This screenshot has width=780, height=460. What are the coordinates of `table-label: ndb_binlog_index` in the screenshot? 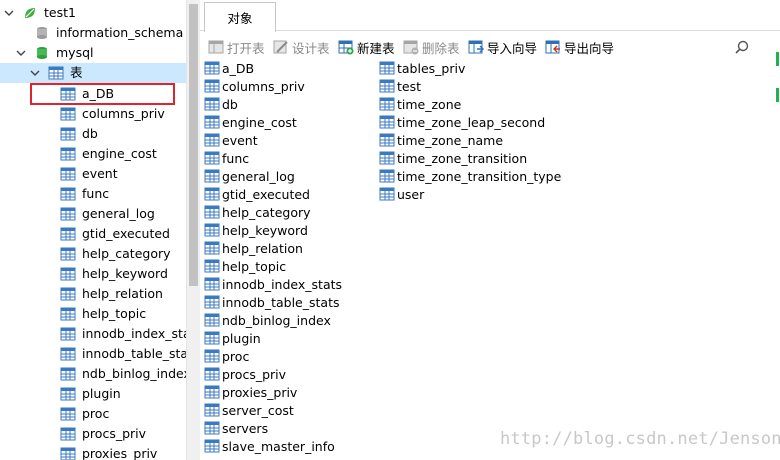 It's located at (276, 320).